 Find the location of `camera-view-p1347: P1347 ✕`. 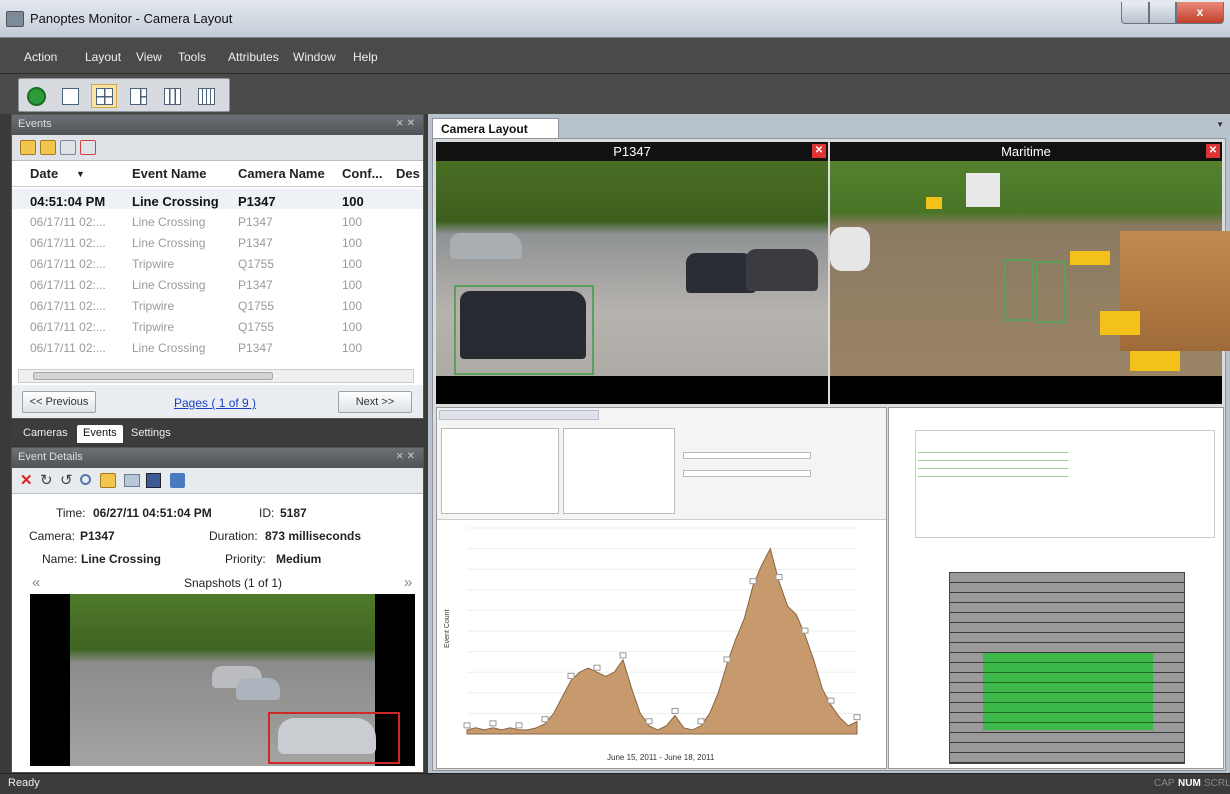

camera-view-p1347: P1347 ✕ is located at coordinates (632, 273).